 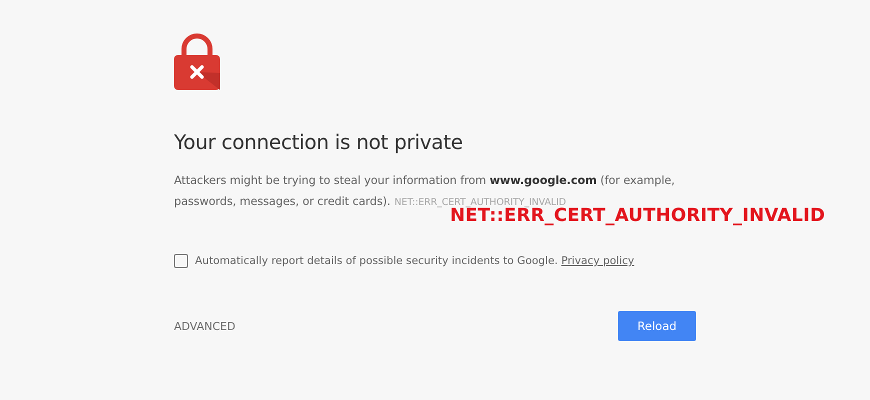 I want to click on report-label: Automatically report details of possible security incidents to Google. Privacy policy, so click(x=414, y=261).